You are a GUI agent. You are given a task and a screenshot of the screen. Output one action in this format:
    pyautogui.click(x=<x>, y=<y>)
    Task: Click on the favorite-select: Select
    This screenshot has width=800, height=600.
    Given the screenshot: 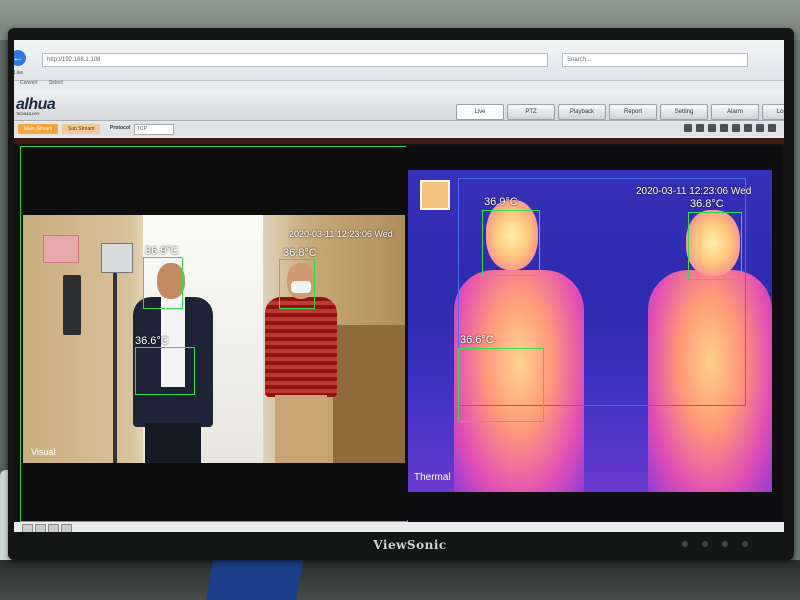 What is the action you would take?
    pyautogui.click(x=56, y=83)
    